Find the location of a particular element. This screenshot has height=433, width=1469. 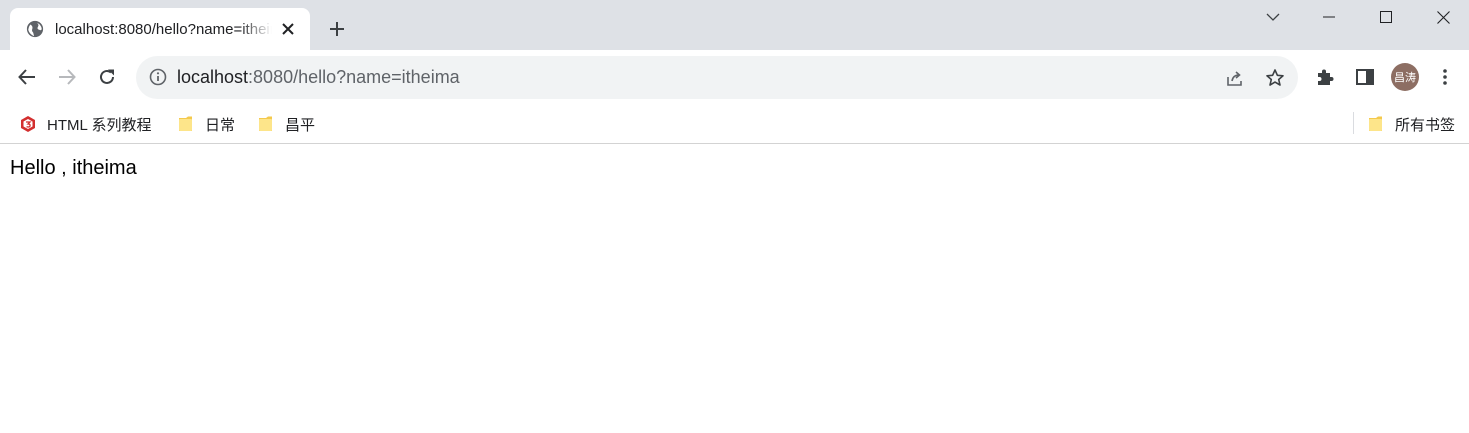

plus-icon is located at coordinates (337, 29).